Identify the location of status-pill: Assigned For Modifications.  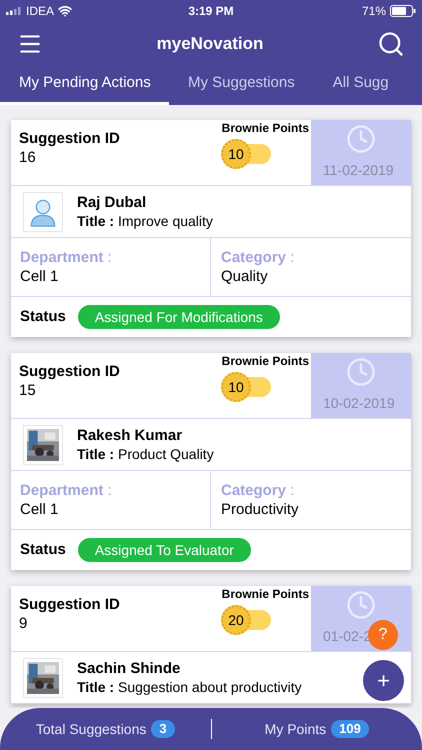
(179, 317).